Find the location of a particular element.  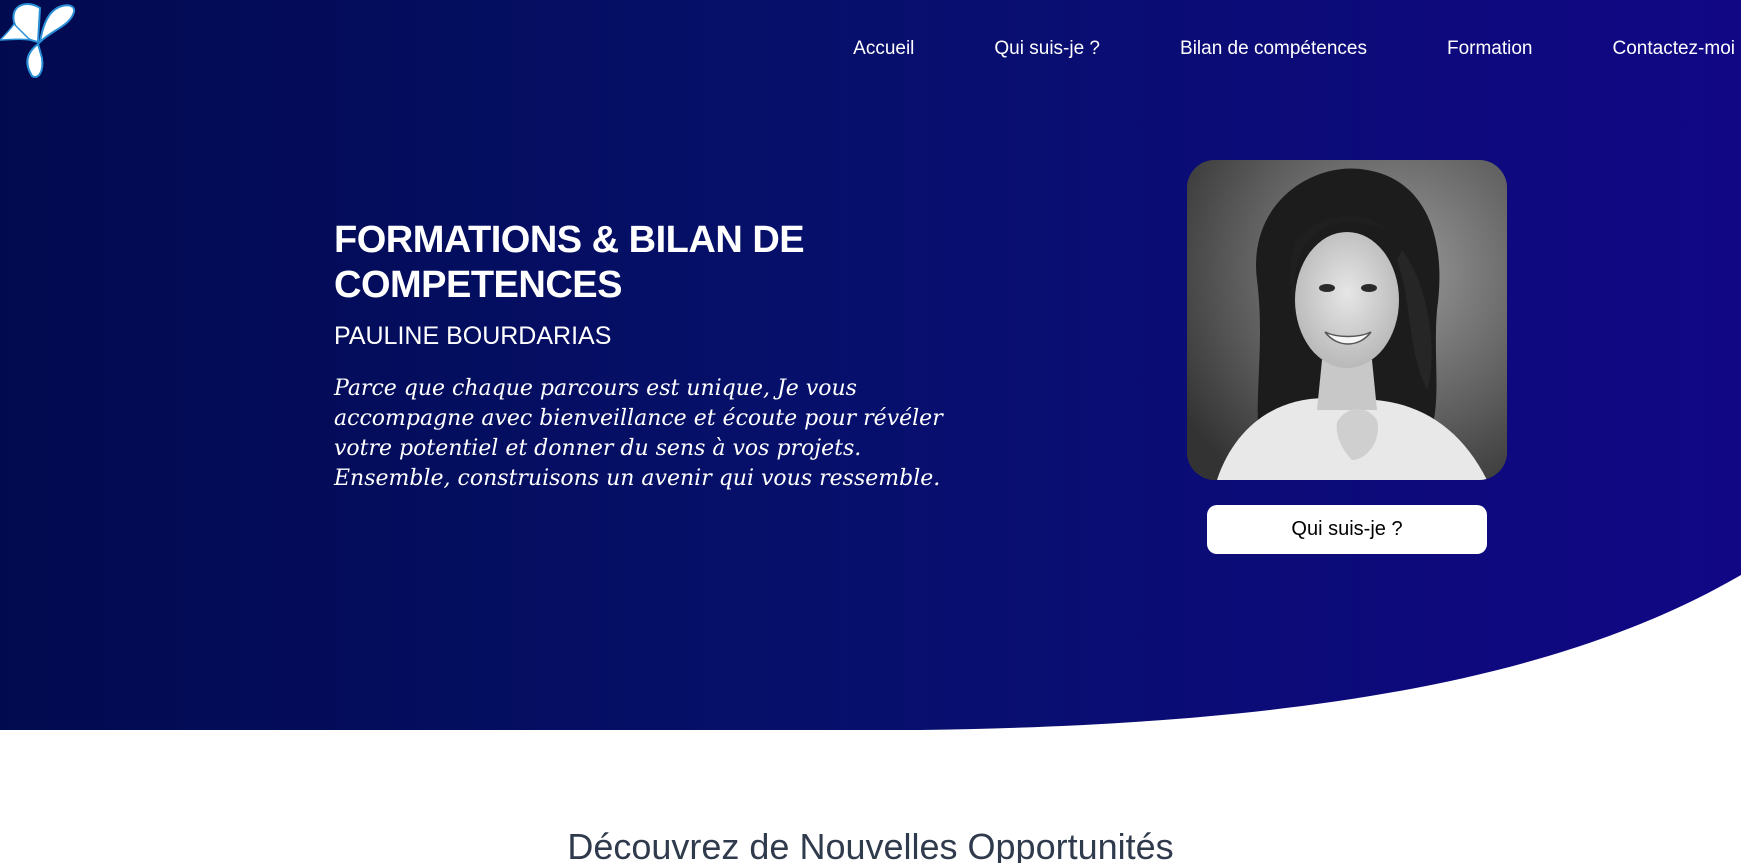

hero-subtitle: PAULINE BOURDARIAS is located at coordinates (473, 336).